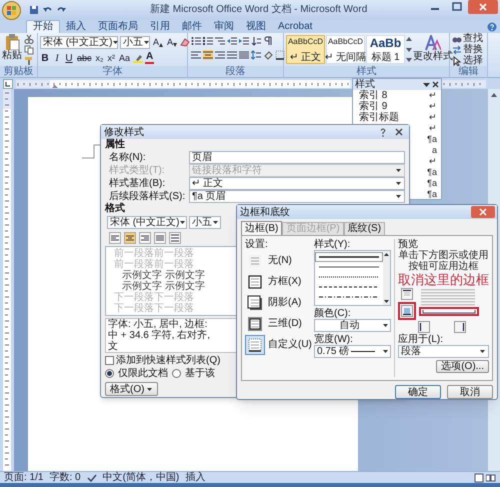  What do you see at coordinates (491, 477) in the screenshot?
I see `reading-layout-icon` at bounding box center [491, 477].